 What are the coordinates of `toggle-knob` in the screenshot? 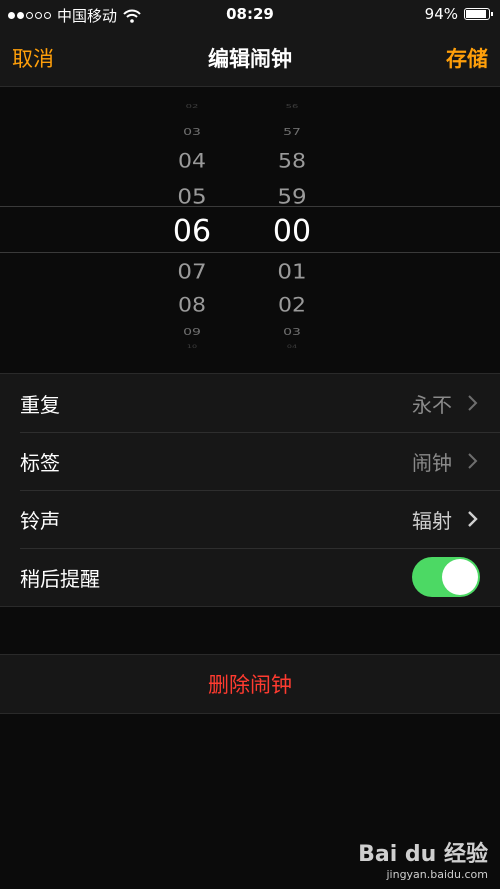 It's located at (460, 577).